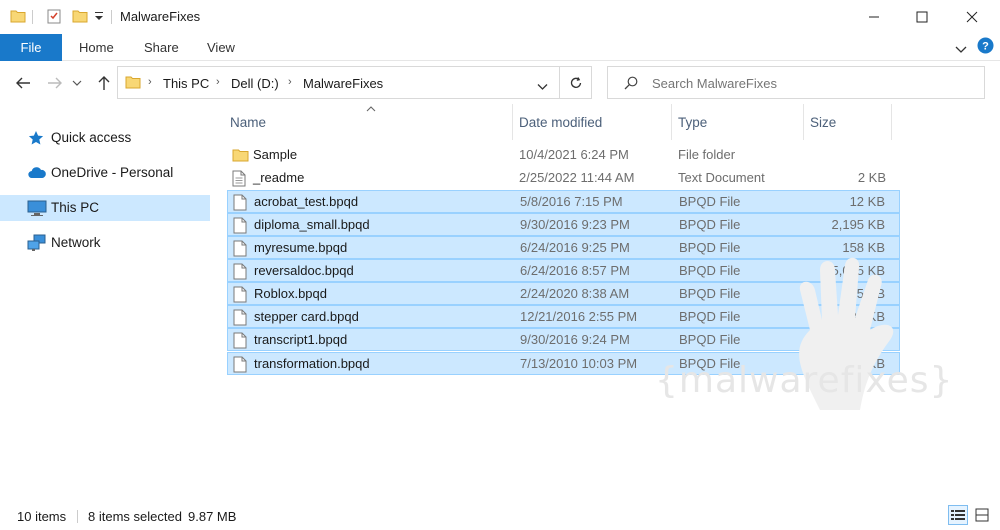  I want to click on close-button, so click(972, 17).